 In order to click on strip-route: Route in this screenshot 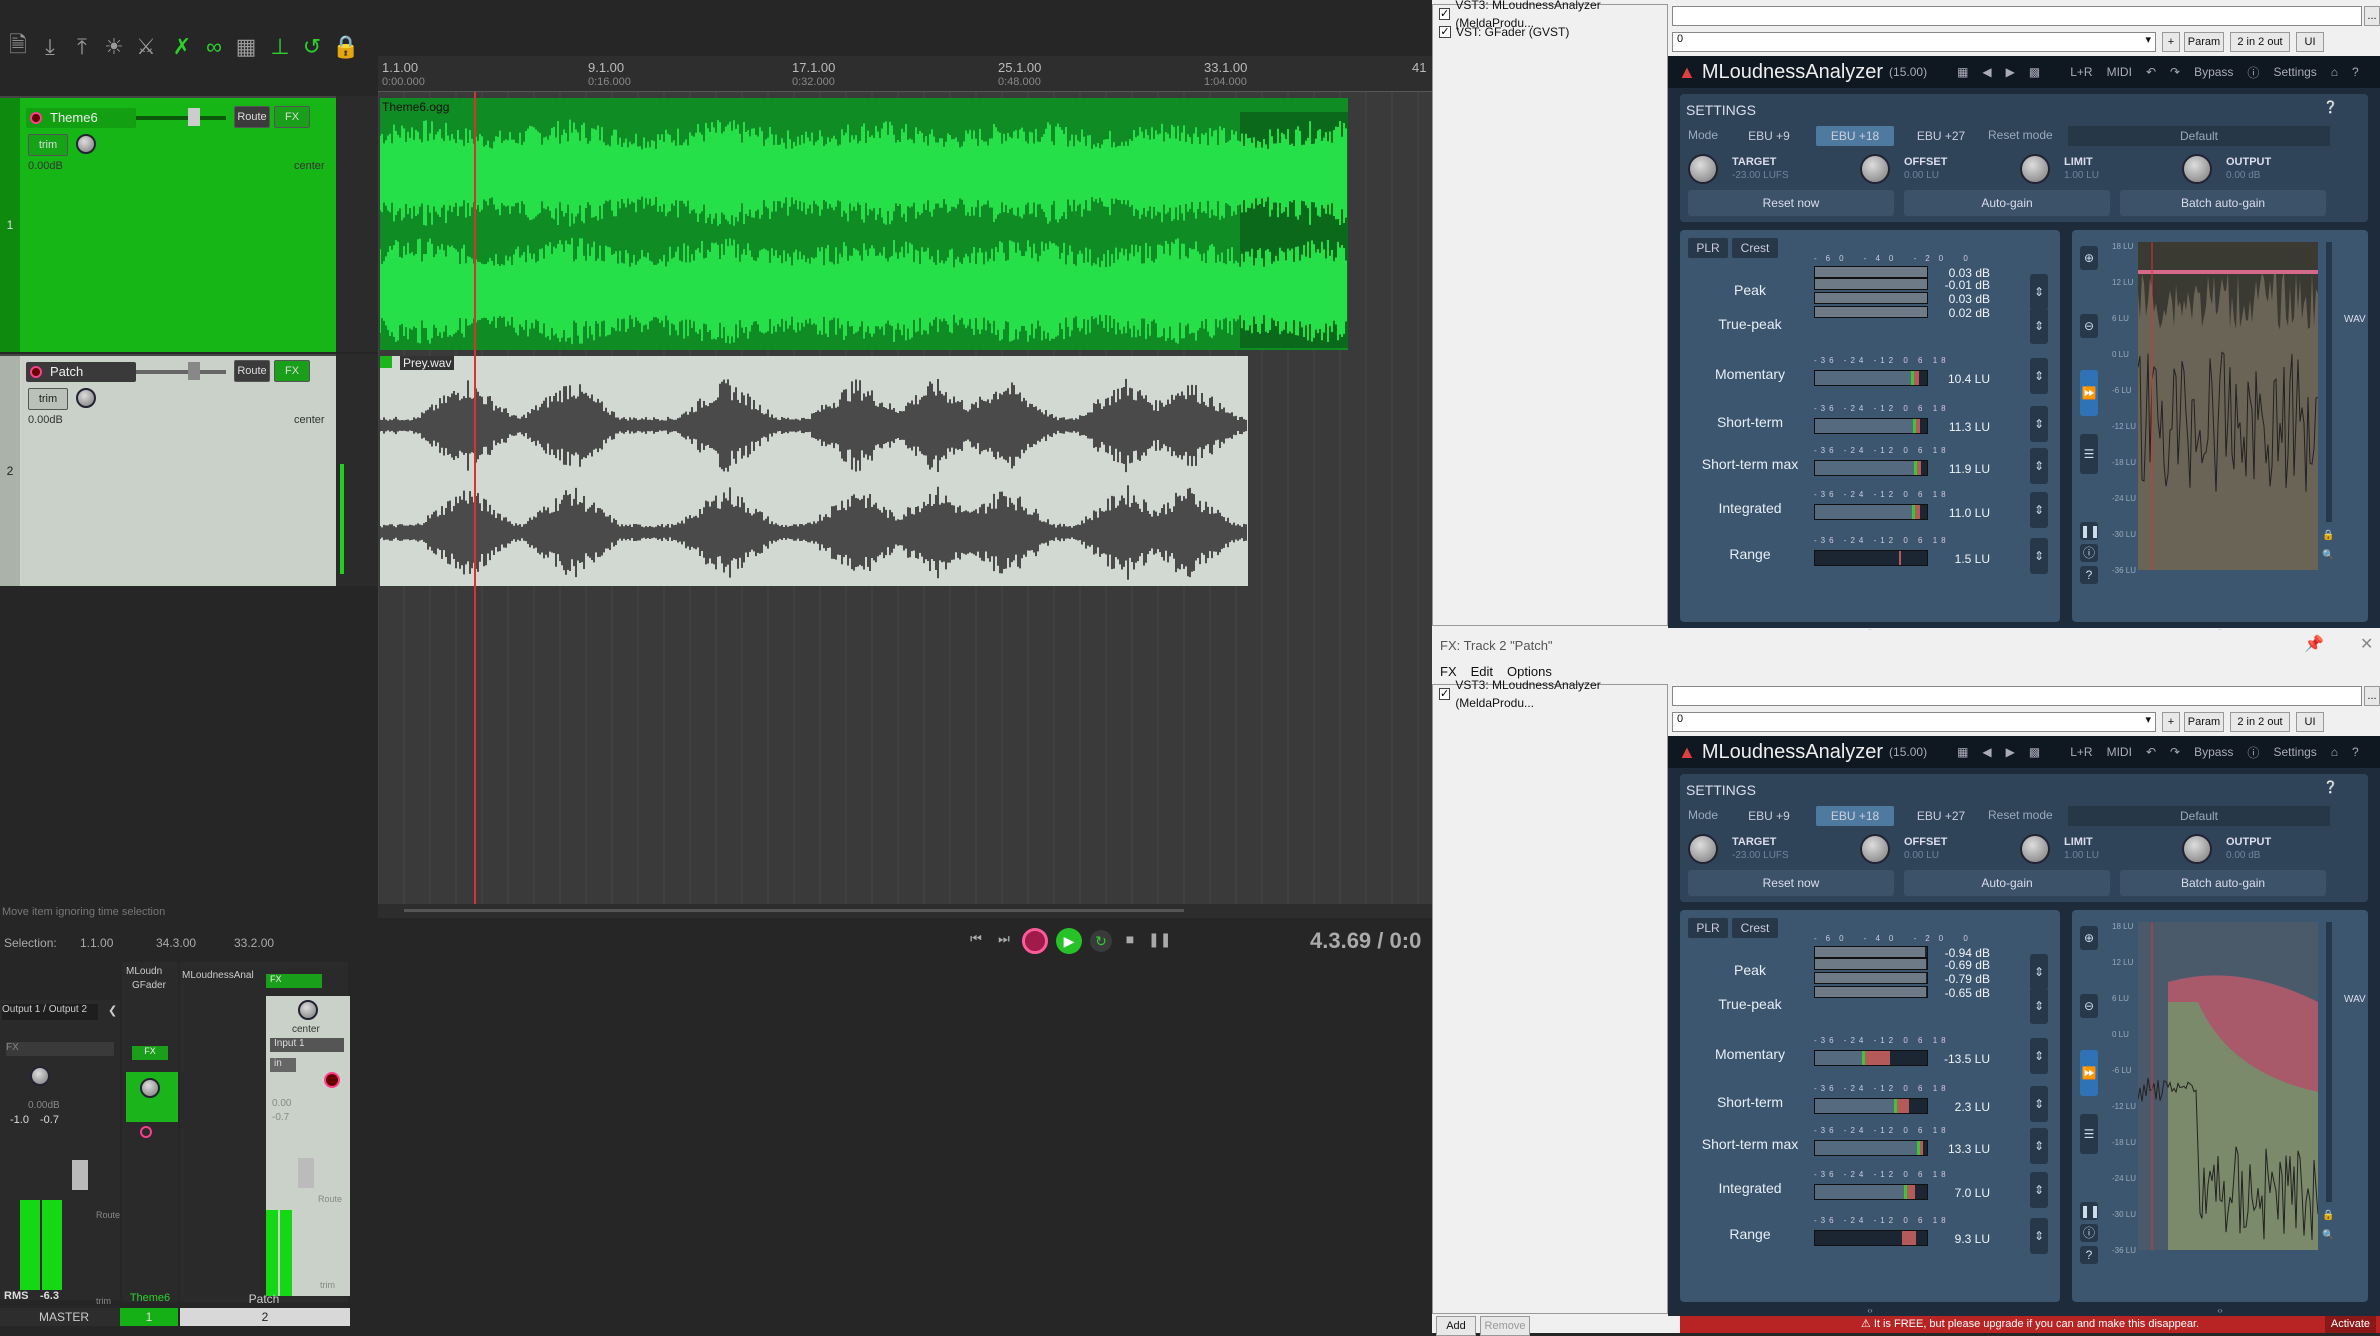, I will do `click(330, 1199)`.